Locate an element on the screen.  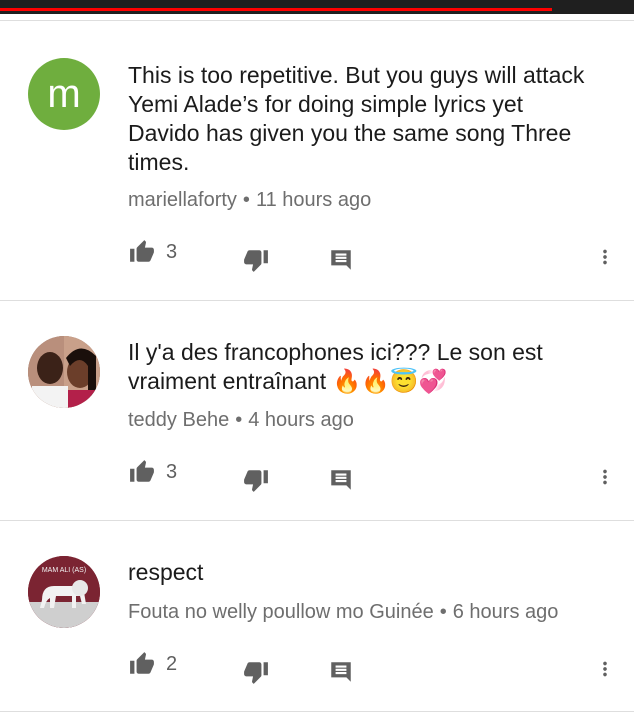
avatar-caption: MAM ALI (AS) is located at coordinates (64, 570).